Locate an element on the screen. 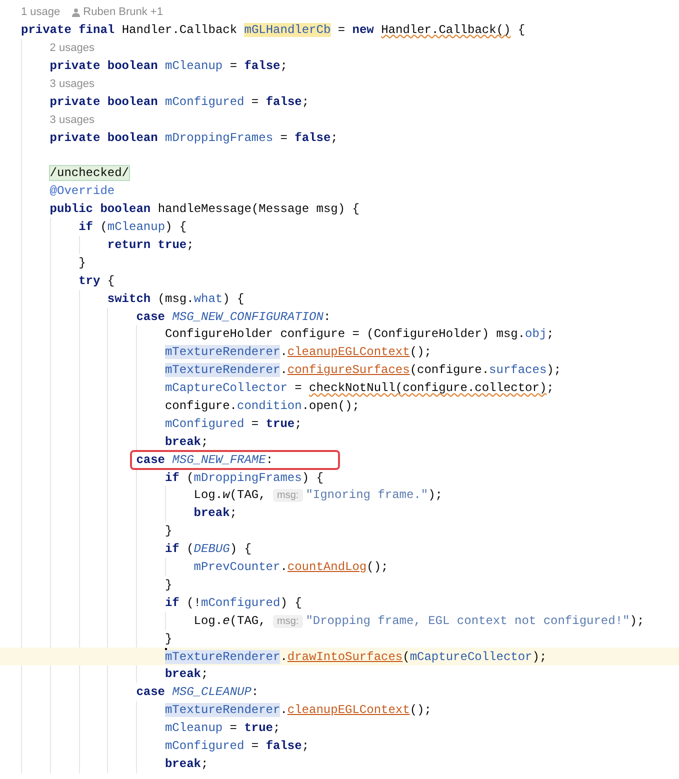 The height and width of the screenshot is (779, 679). code-text: Log.e(TAG, is located at coordinates (230, 621).